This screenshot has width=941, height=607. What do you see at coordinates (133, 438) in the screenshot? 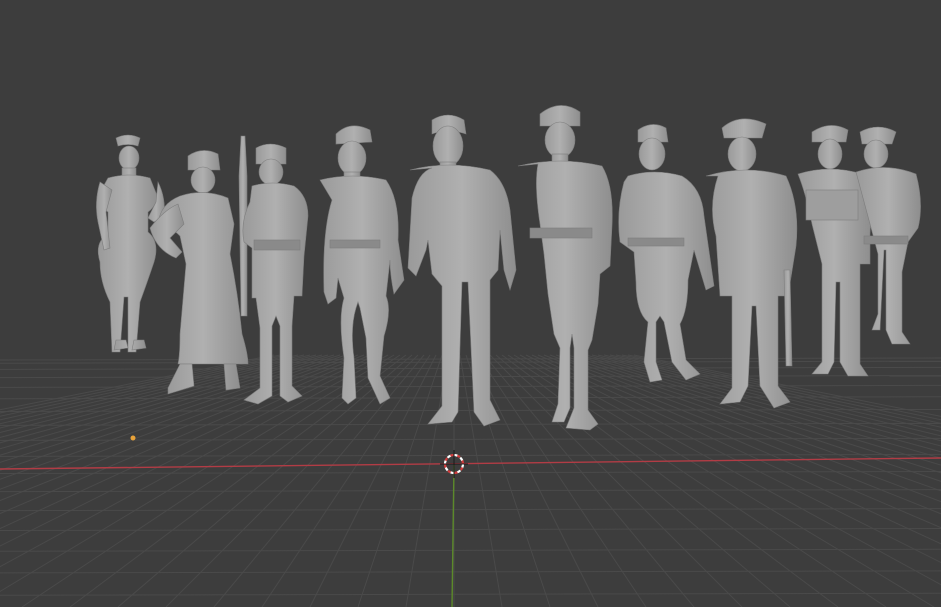
I see `origin-dot` at bounding box center [133, 438].